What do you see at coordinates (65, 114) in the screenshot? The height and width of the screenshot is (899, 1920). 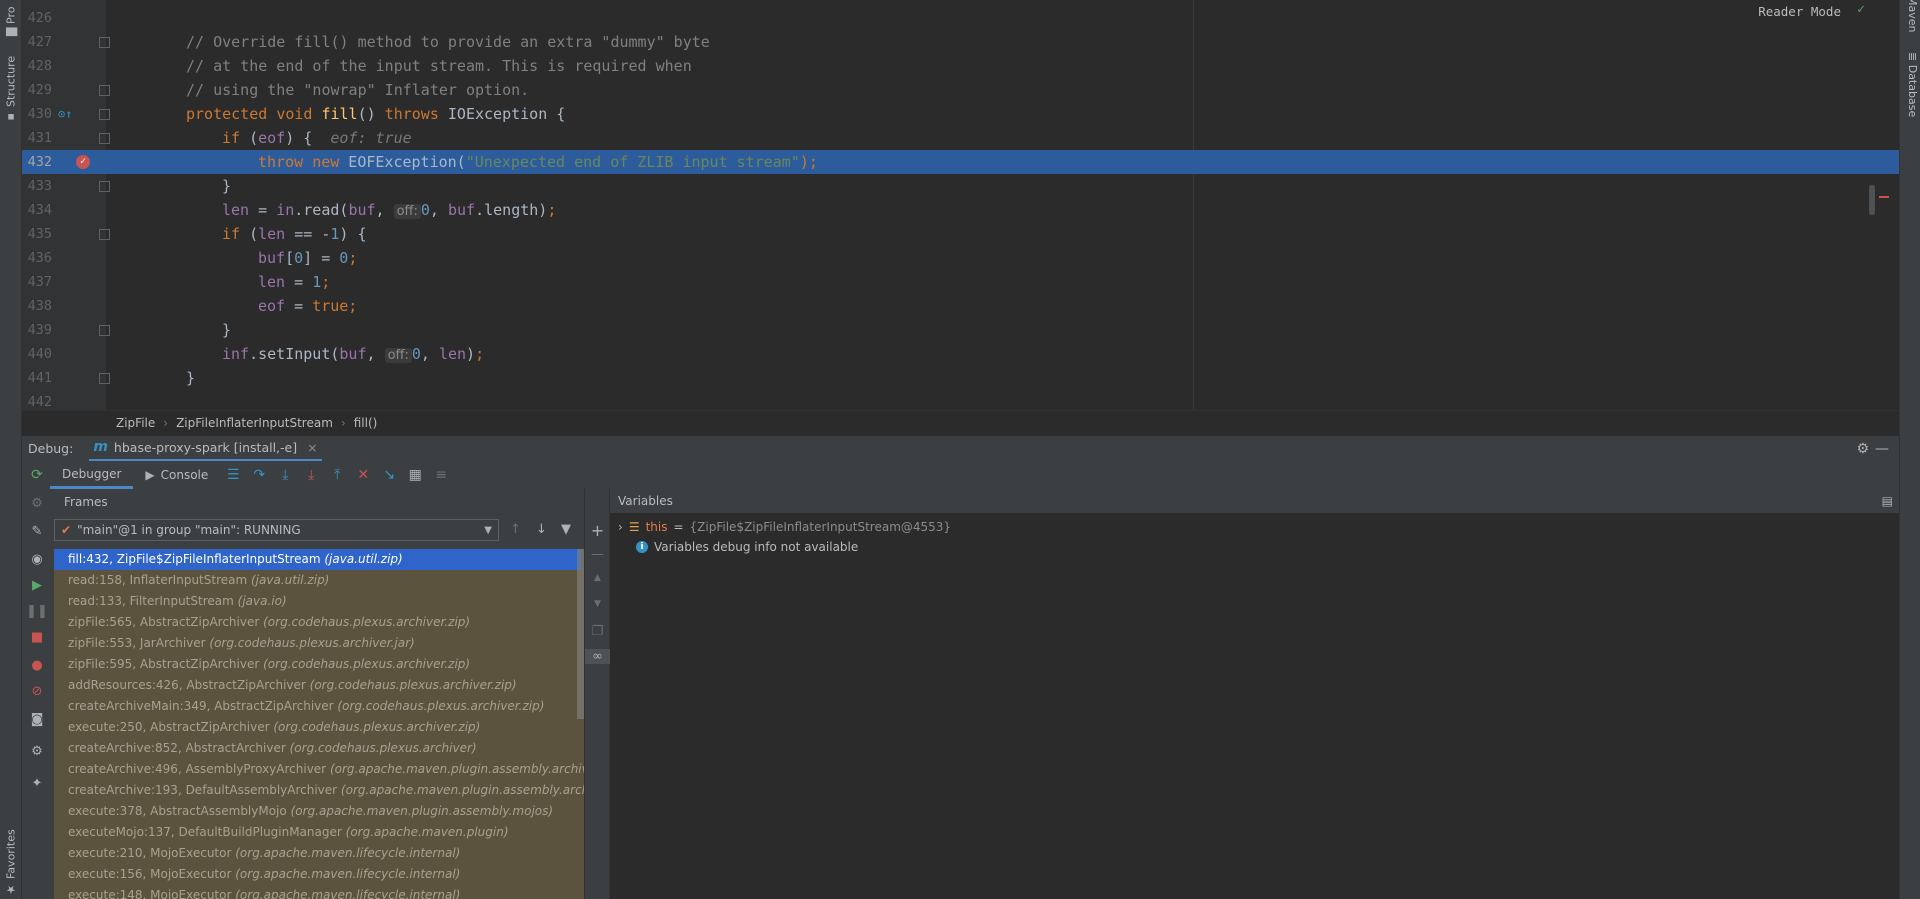 I see `override-marker-icon: ⊙↑` at bounding box center [65, 114].